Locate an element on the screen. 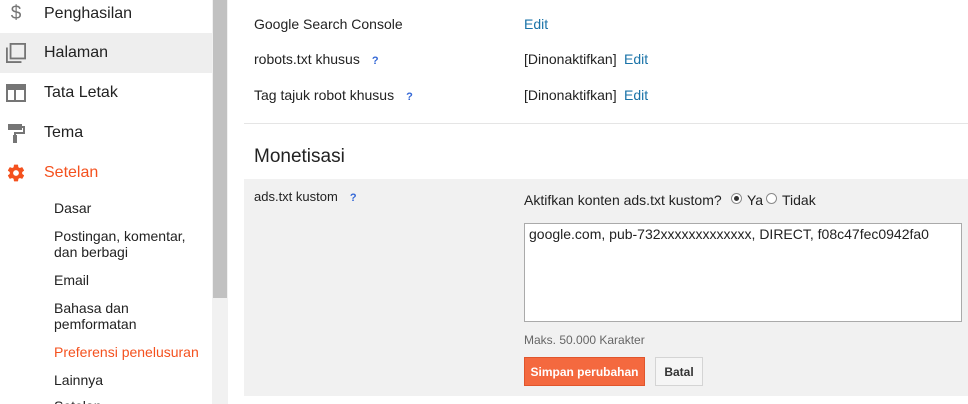 This screenshot has height=404, width=968. ads-txt-label: ads.txt kustom is located at coordinates (296, 196).